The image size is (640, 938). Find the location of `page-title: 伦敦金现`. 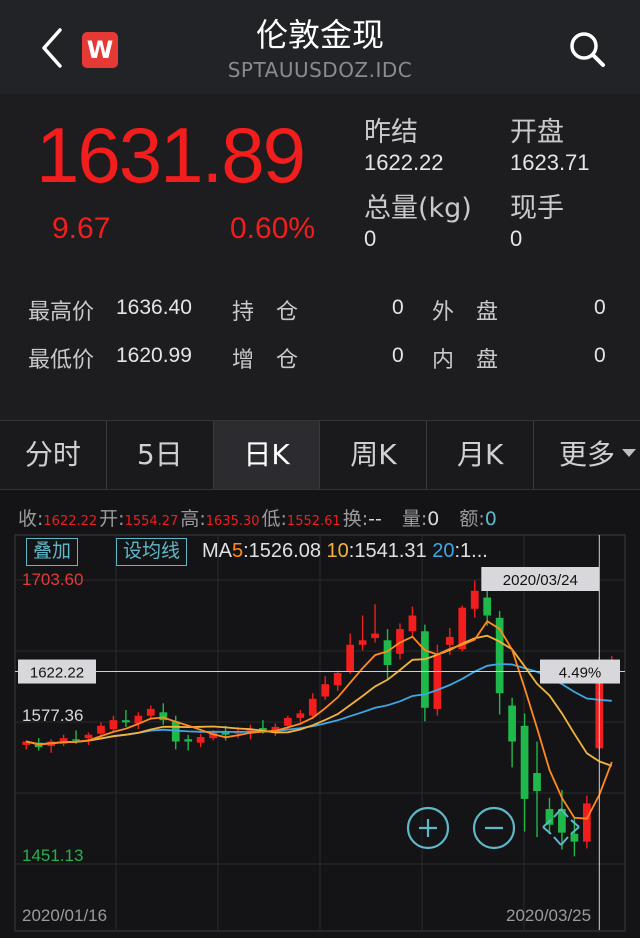

page-title: 伦敦金现 is located at coordinates (319, 35).